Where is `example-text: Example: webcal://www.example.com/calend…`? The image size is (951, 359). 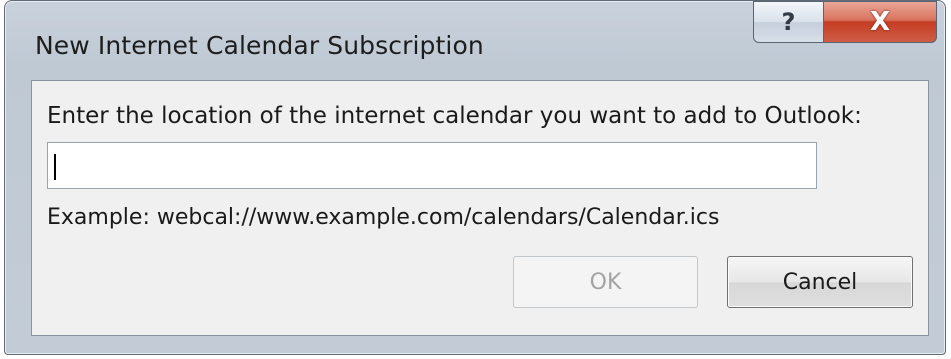
example-text: Example: webcal://www.example.com/calend… is located at coordinates (383, 217).